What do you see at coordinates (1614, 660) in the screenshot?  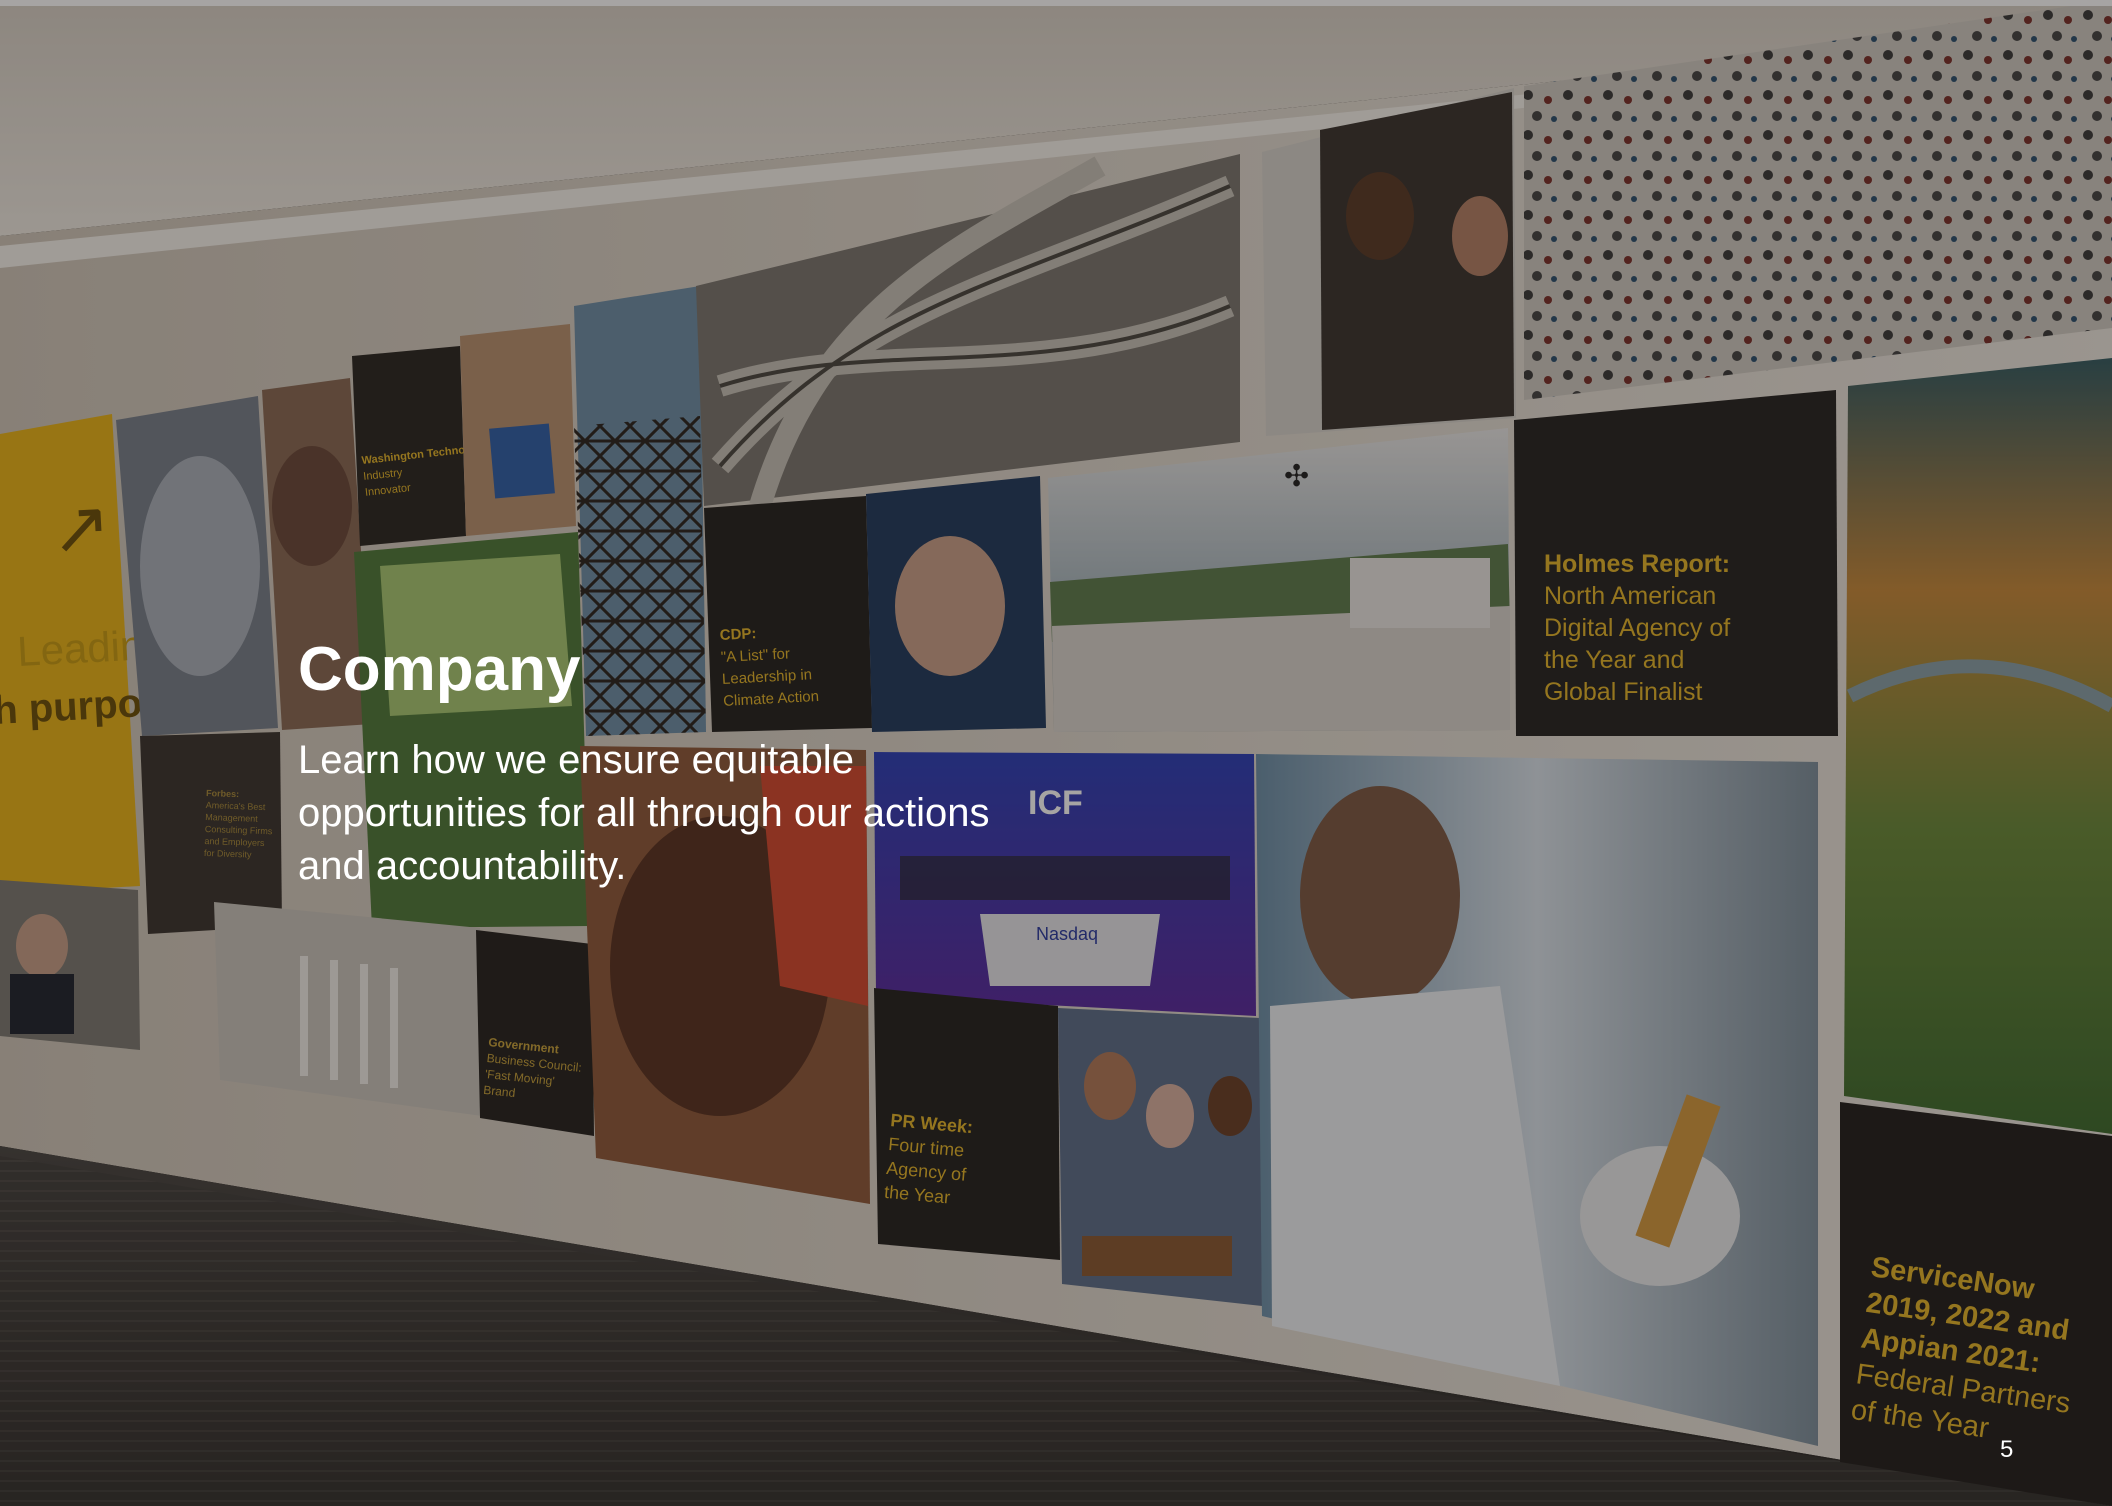 I see `svg-text: the Year and` at bounding box center [1614, 660].